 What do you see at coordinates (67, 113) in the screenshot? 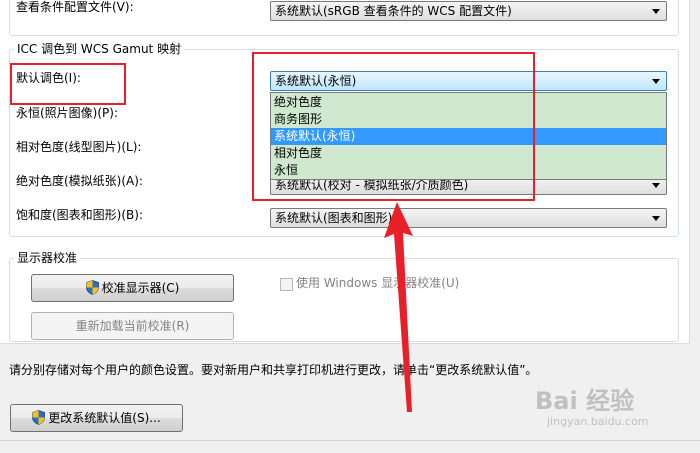
I see `perceptual-label: 永恒(照片图像)(P):` at bounding box center [67, 113].